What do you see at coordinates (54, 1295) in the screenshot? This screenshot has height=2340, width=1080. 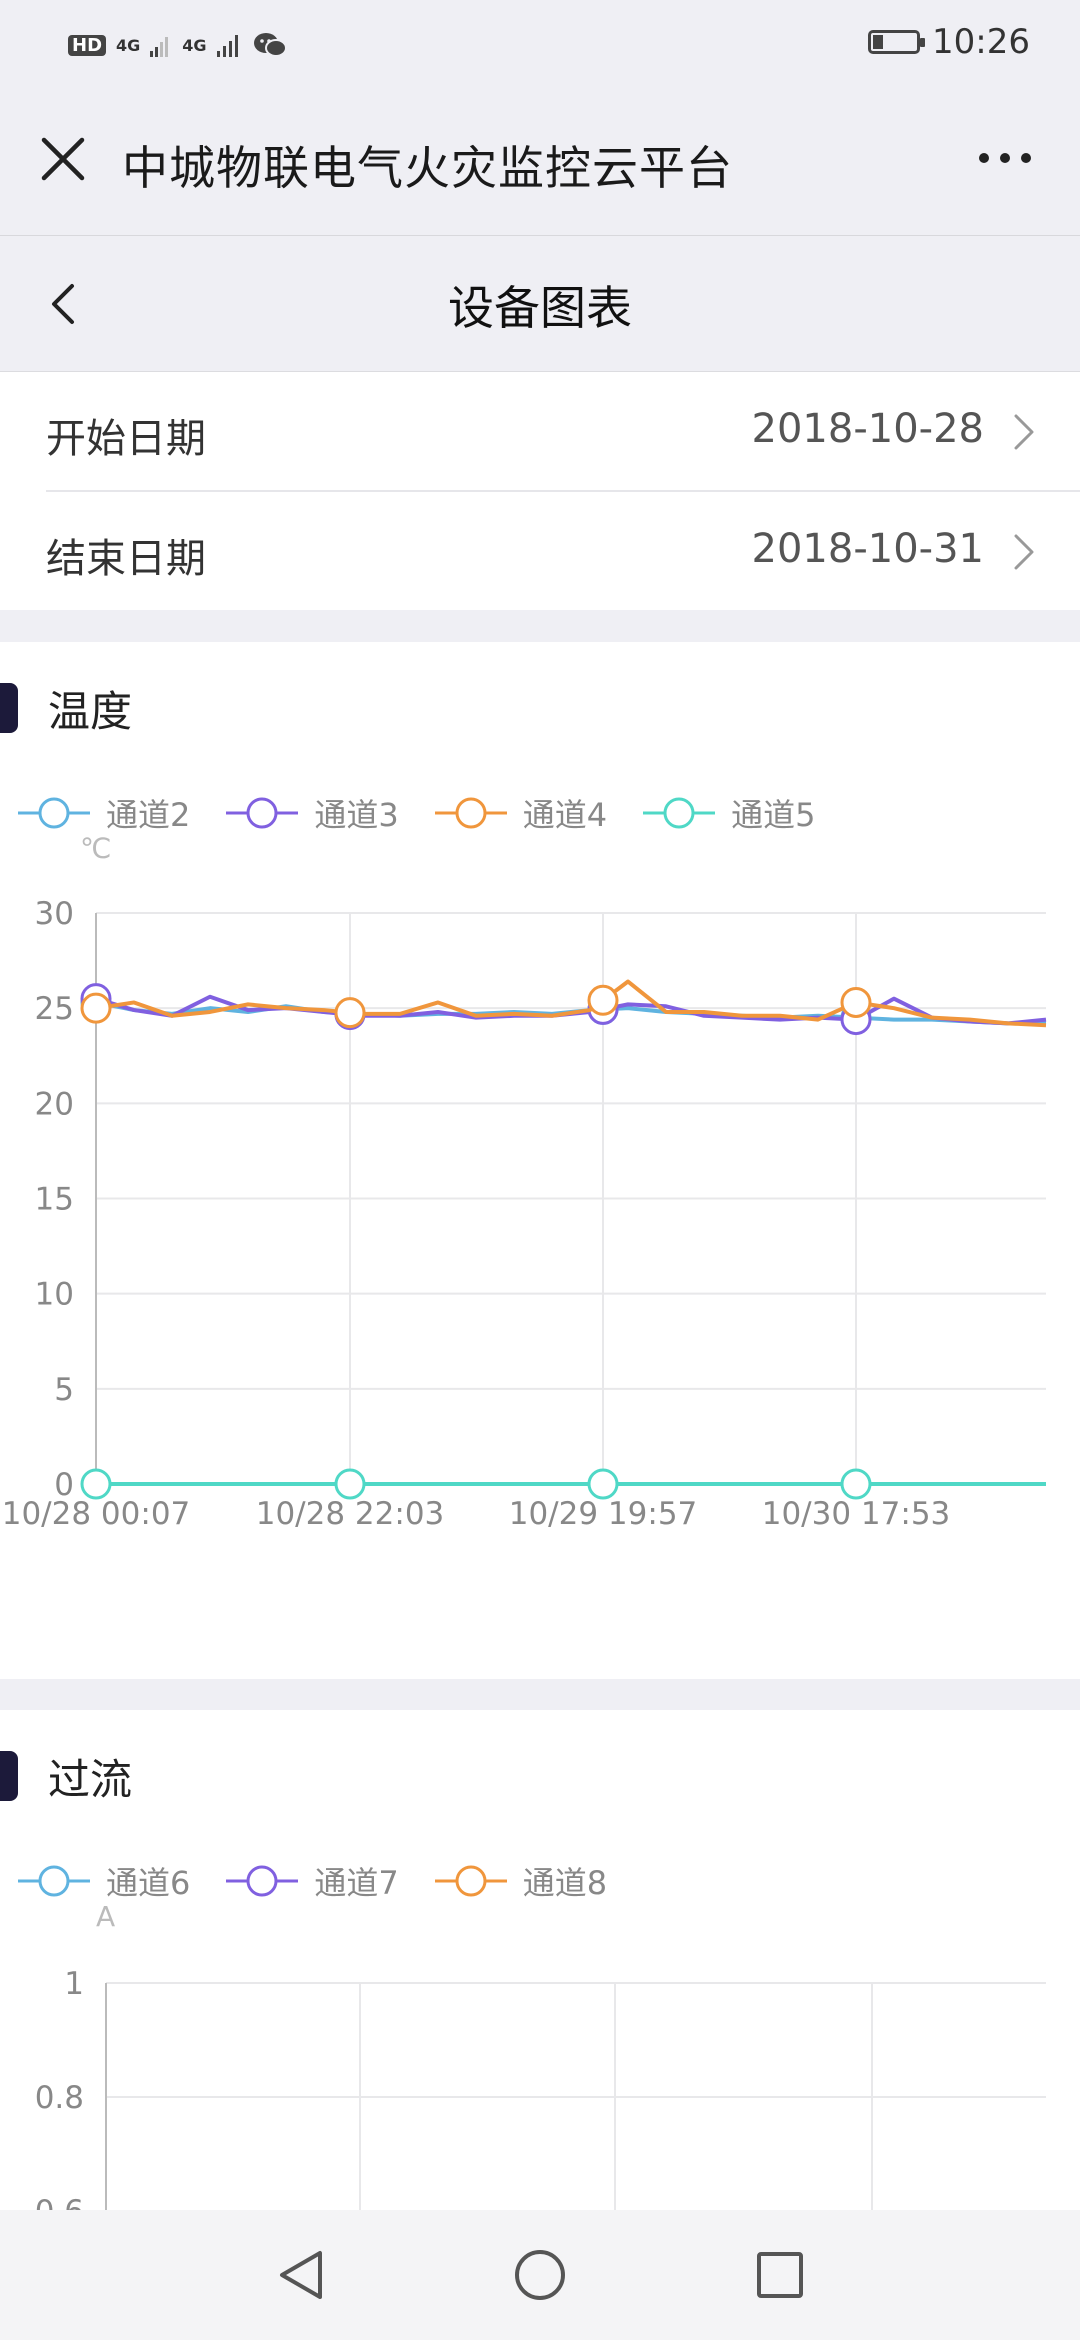 I see `y-tick-label: 10` at bounding box center [54, 1295].